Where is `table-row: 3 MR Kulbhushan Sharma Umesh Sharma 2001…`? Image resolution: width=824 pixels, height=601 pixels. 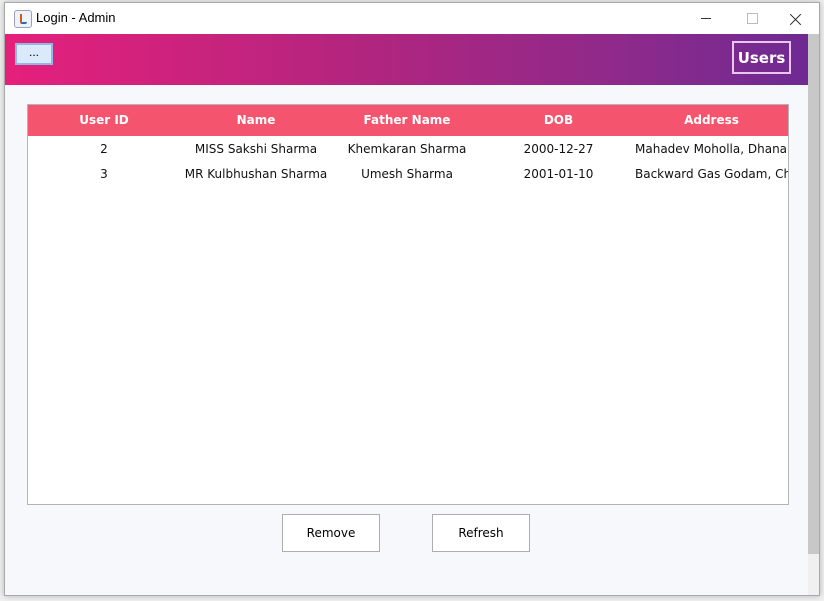 table-row: 3 MR Kulbhushan Sharma Umesh Sharma 2001… is located at coordinates (408, 174).